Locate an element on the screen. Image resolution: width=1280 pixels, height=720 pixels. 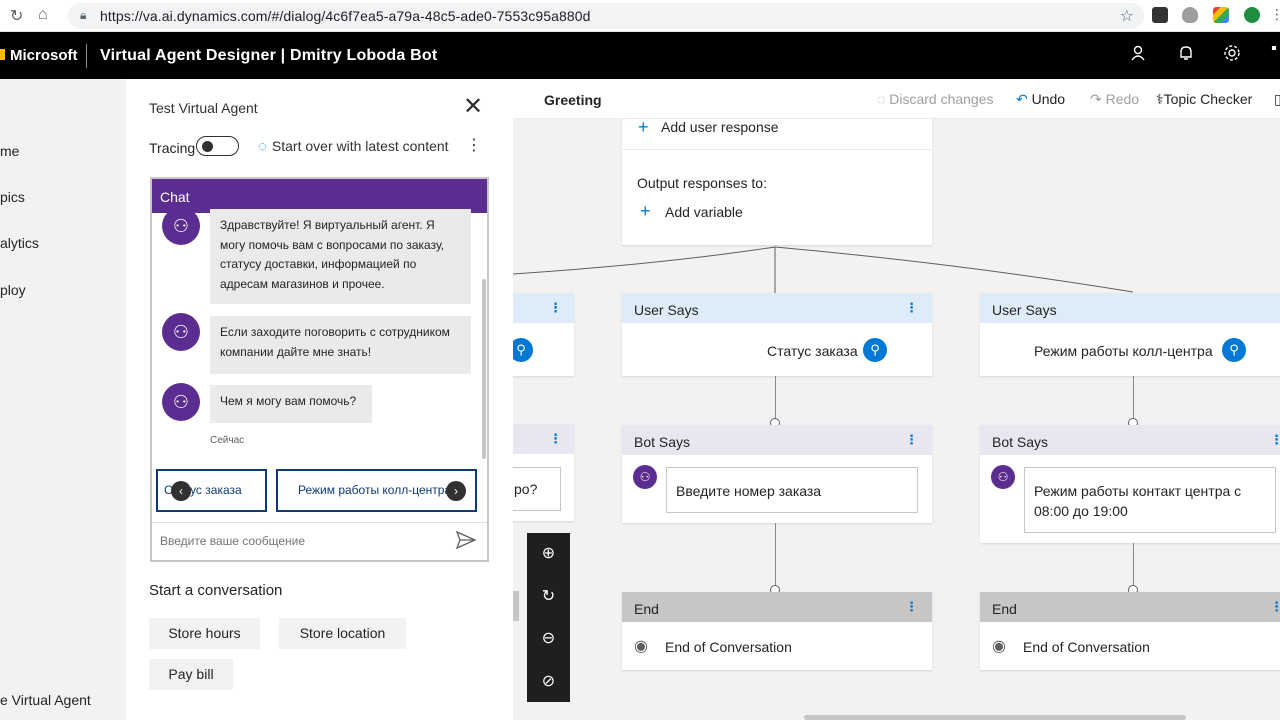
chat-message-input is located at coordinates (300, 541).